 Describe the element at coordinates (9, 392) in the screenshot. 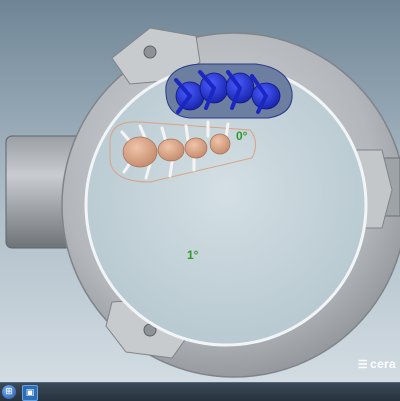

I see `windows-orb-icon: ⊞` at that location.